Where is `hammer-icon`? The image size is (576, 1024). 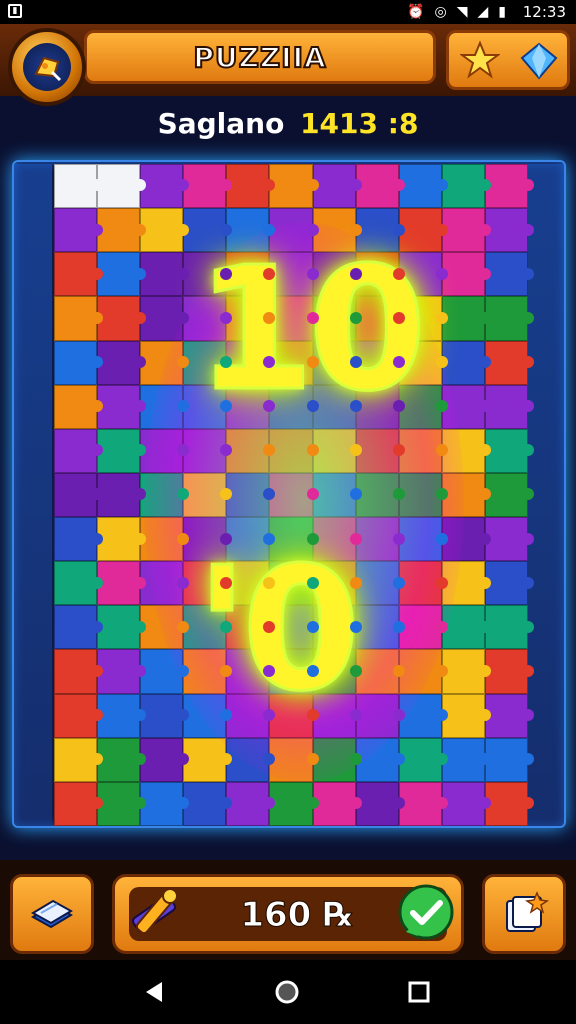
hammer-icon is located at coordinates (156, 914).